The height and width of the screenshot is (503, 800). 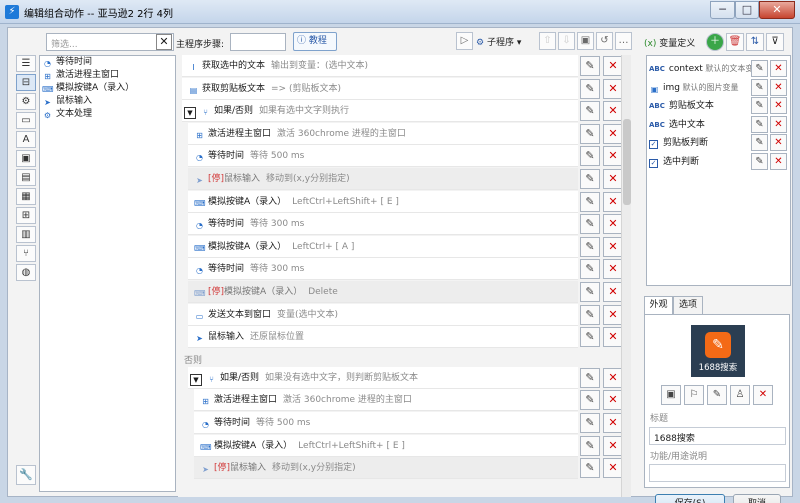 What do you see at coordinates (26, 234) in the screenshot?
I see `calculator-icon: ▥` at bounding box center [26, 234].